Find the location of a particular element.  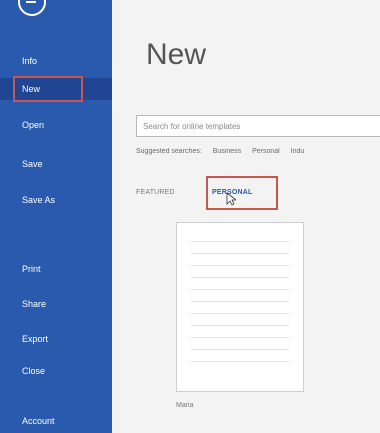

sidebar-item-save-as: Save As is located at coordinates (56, 200).